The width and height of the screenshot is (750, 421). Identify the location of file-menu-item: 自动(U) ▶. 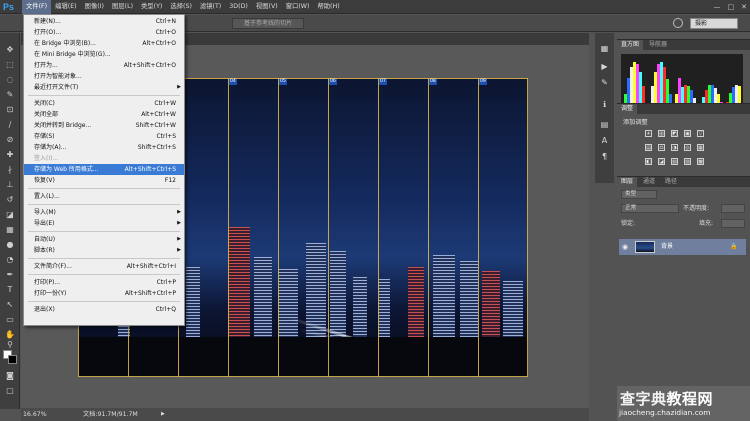
(104, 239).